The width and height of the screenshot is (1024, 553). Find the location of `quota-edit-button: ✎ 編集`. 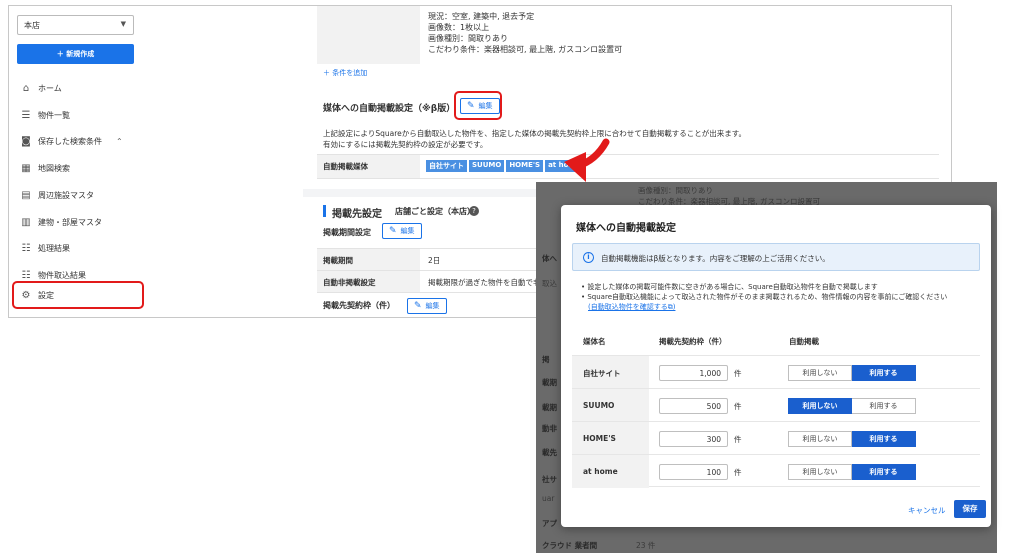

quota-edit-button: ✎ 編集 is located at coordinates (427, 306).